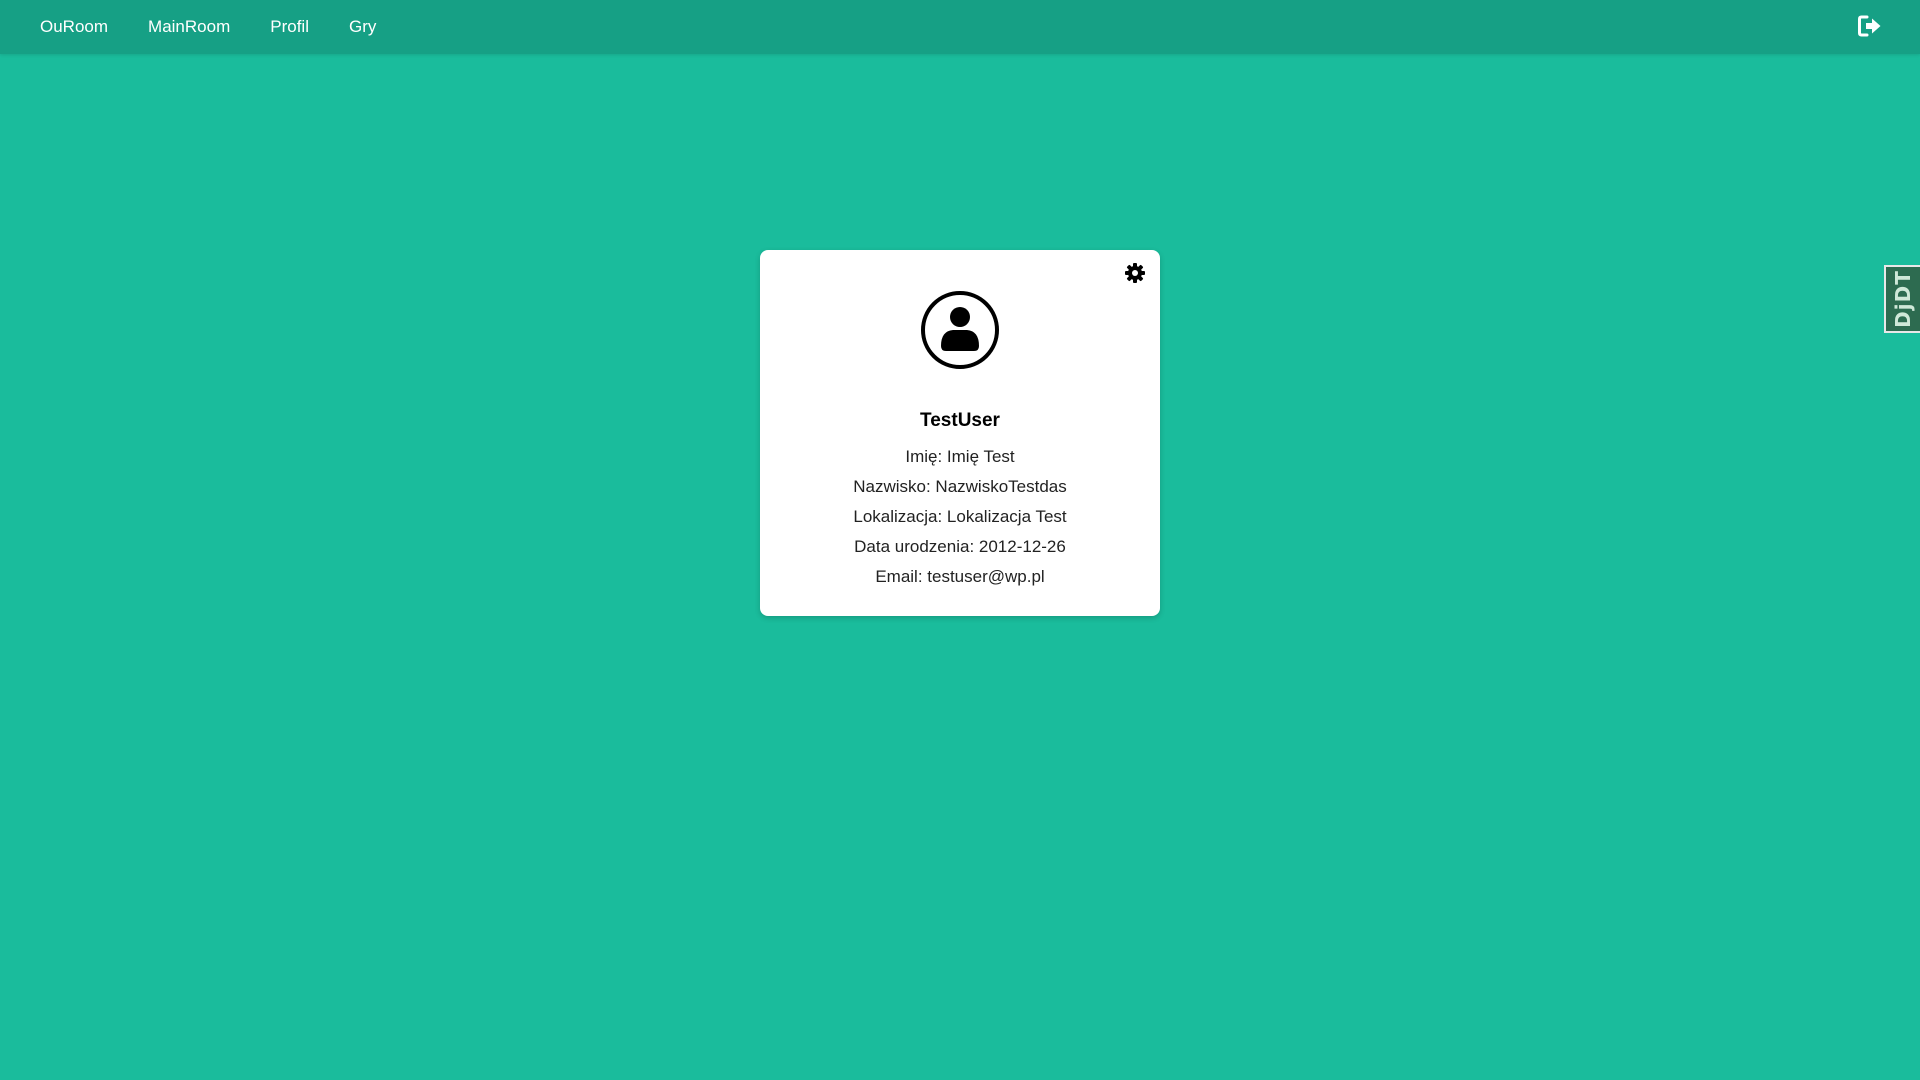 Image resolution: width=1920 pixels, height=1080 pixels. I want to click on top-navbar: OuRoom MainRoom Profil Gry, so click(960, 27).